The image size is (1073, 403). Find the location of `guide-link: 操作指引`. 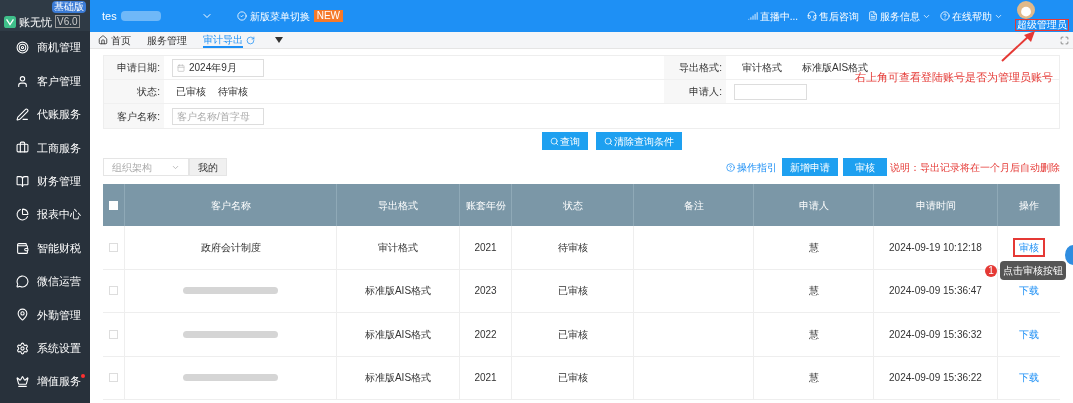

guide-link: 操作指引 is located at coordinates (757, 167).